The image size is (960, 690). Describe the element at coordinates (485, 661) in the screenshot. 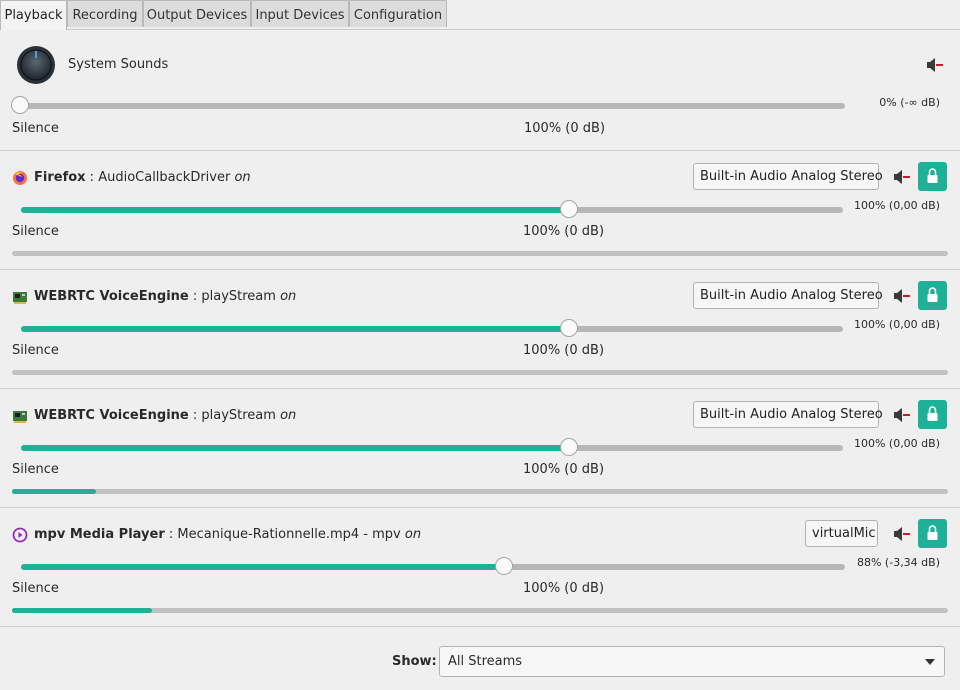

I see `show-filter-value: All Streams` at that location.